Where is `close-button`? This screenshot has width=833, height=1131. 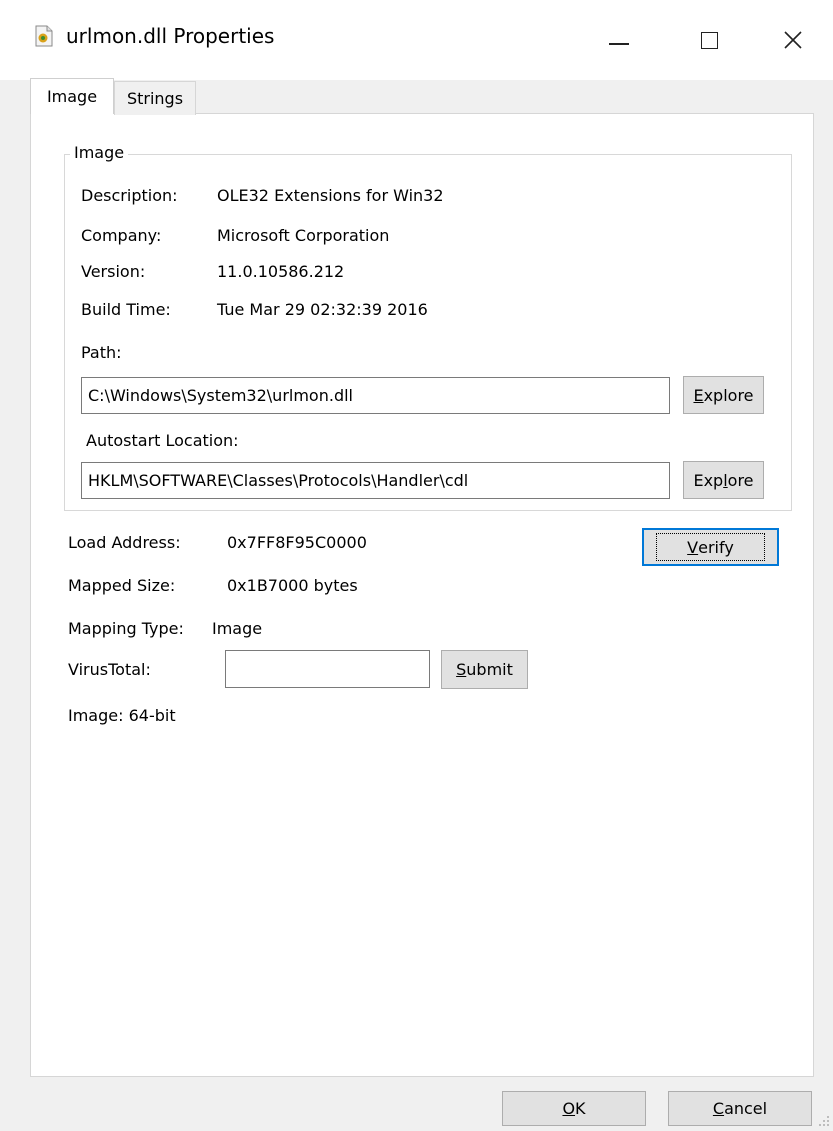 close-button is located at coordinates (792, 40).